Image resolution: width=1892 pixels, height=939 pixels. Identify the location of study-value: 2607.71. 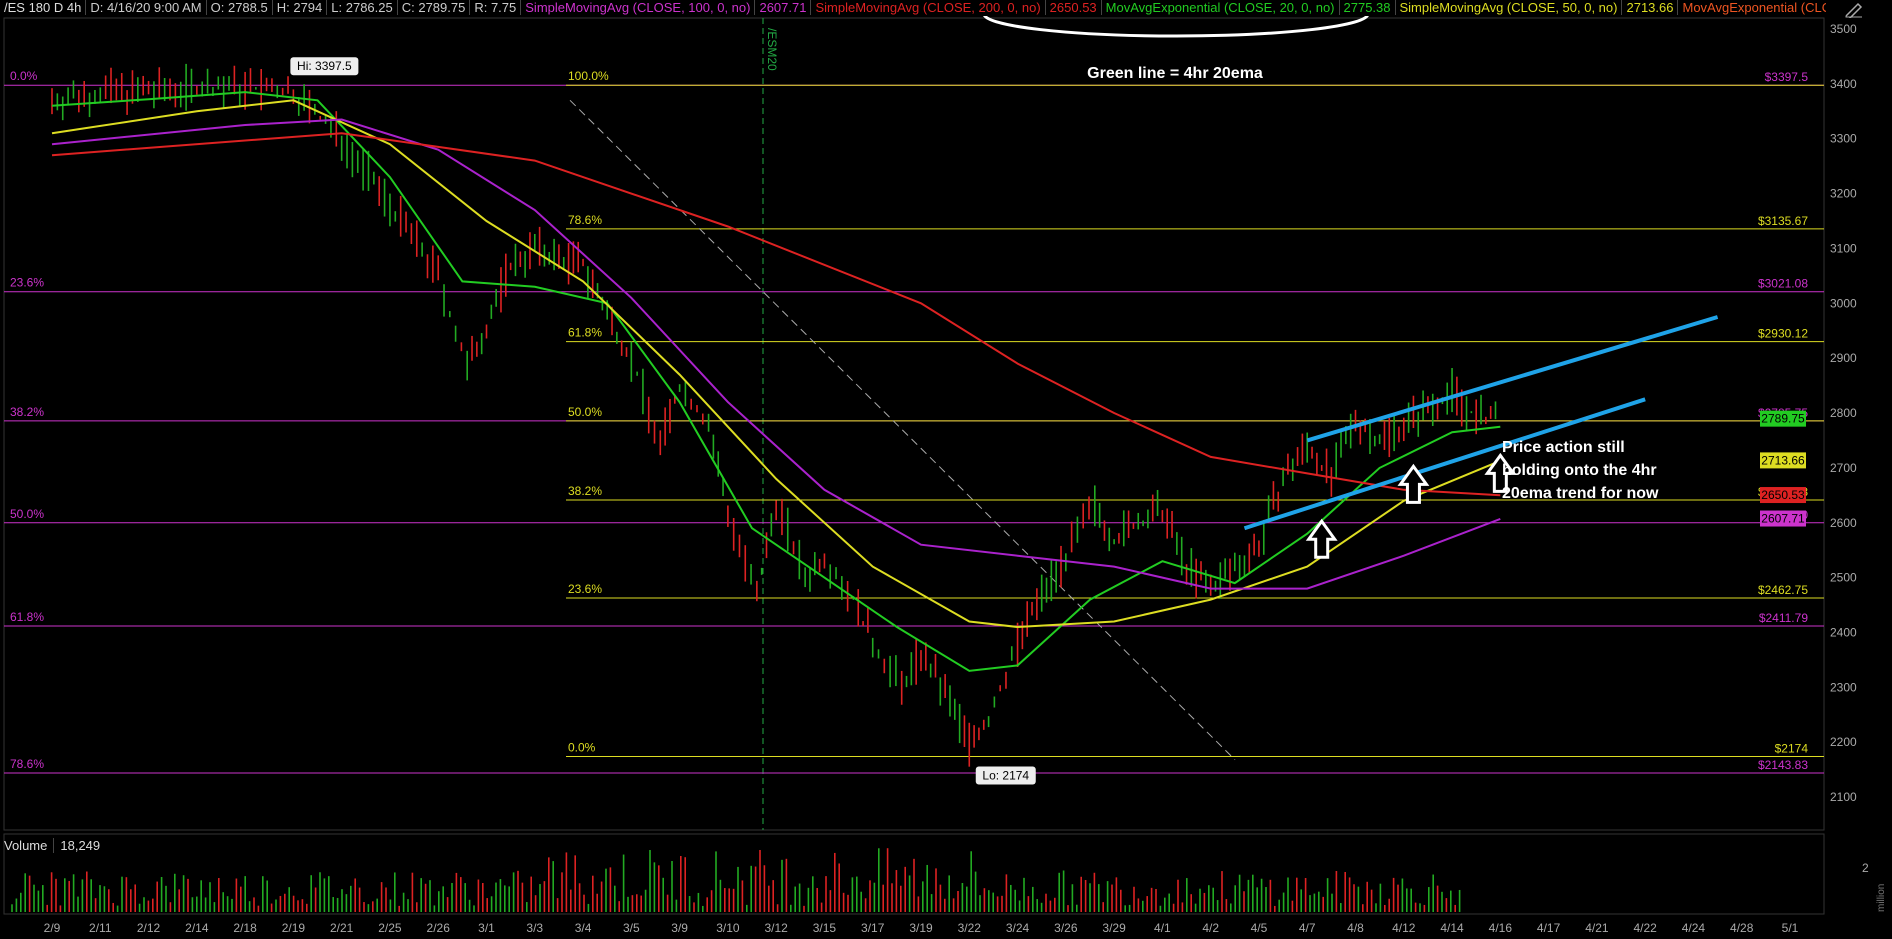
(783, 7).